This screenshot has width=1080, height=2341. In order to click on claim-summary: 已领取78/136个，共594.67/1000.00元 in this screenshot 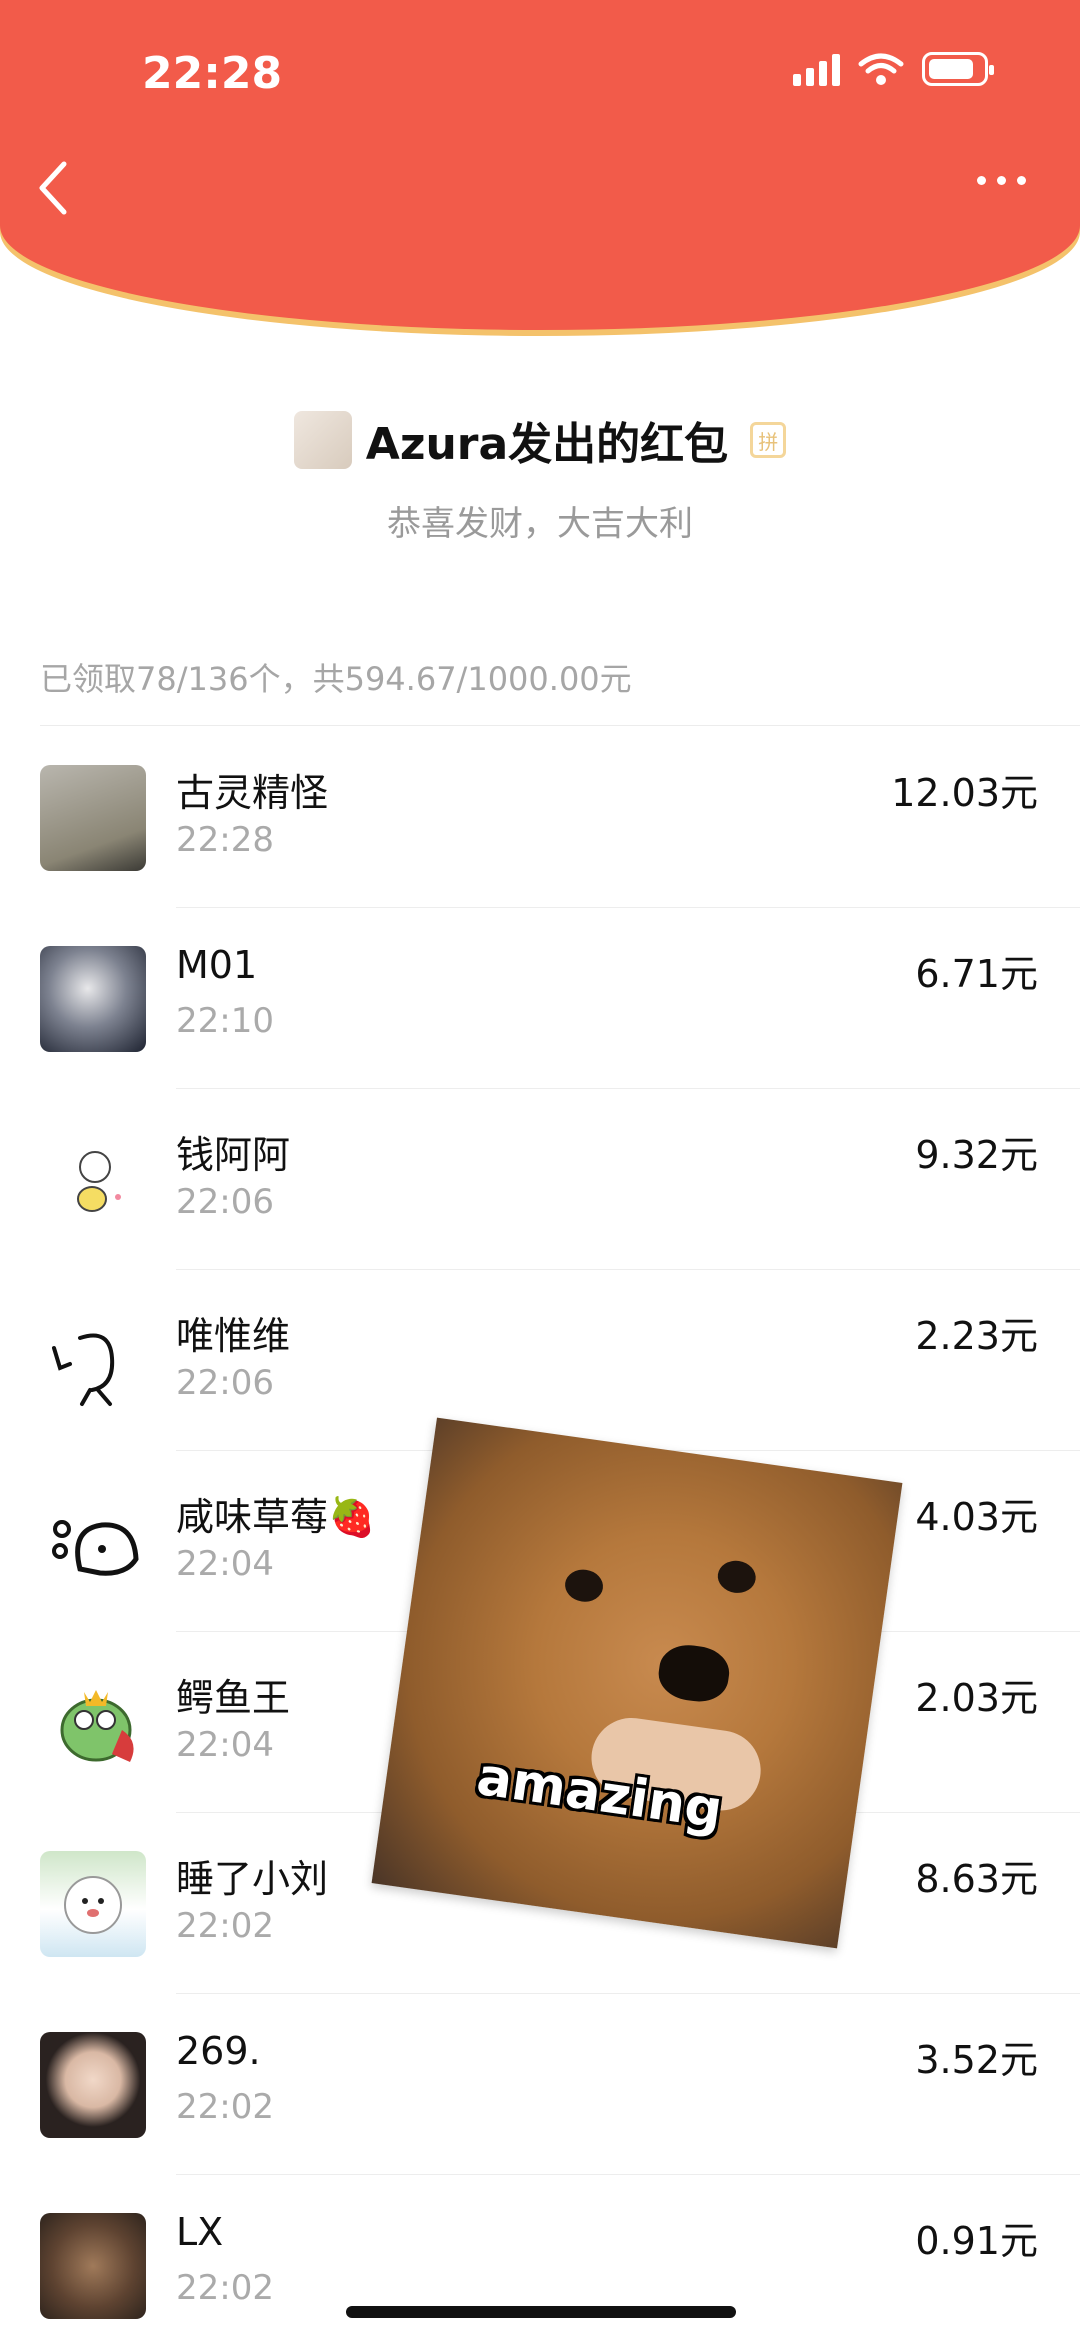, I will do `click(336, 679)`.